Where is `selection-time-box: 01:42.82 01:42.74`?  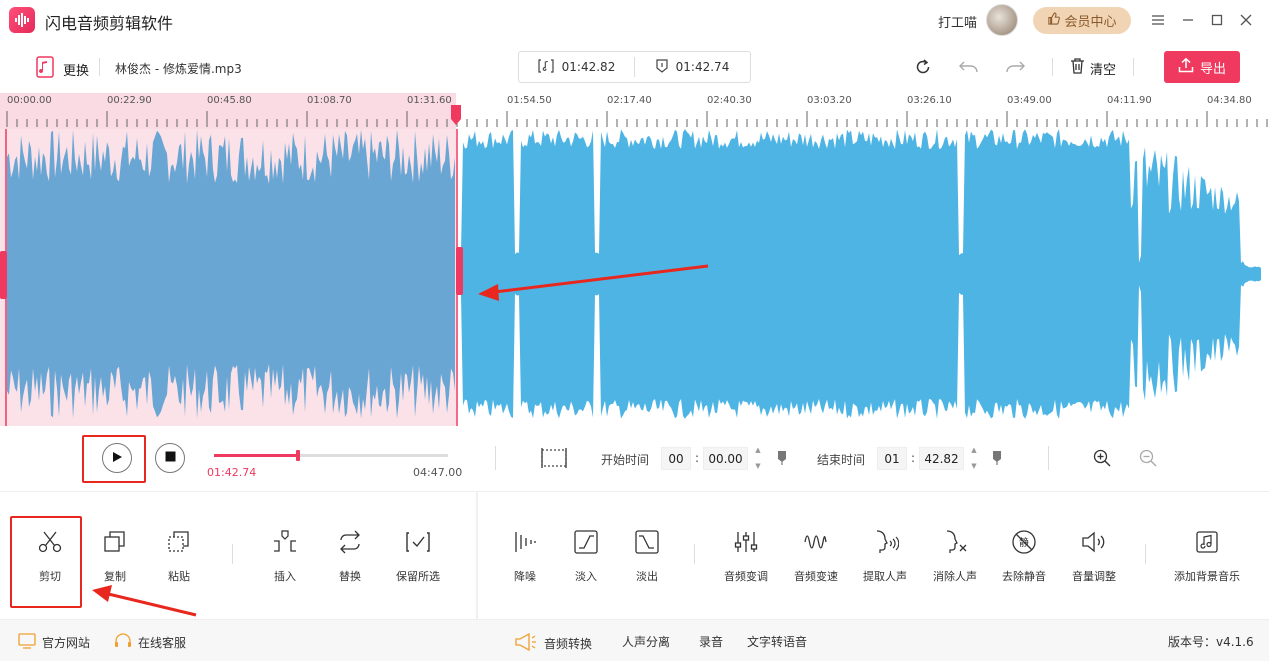 selection-time-box: 01:42.82 01:42.74 is located at coordinates (634, 67).